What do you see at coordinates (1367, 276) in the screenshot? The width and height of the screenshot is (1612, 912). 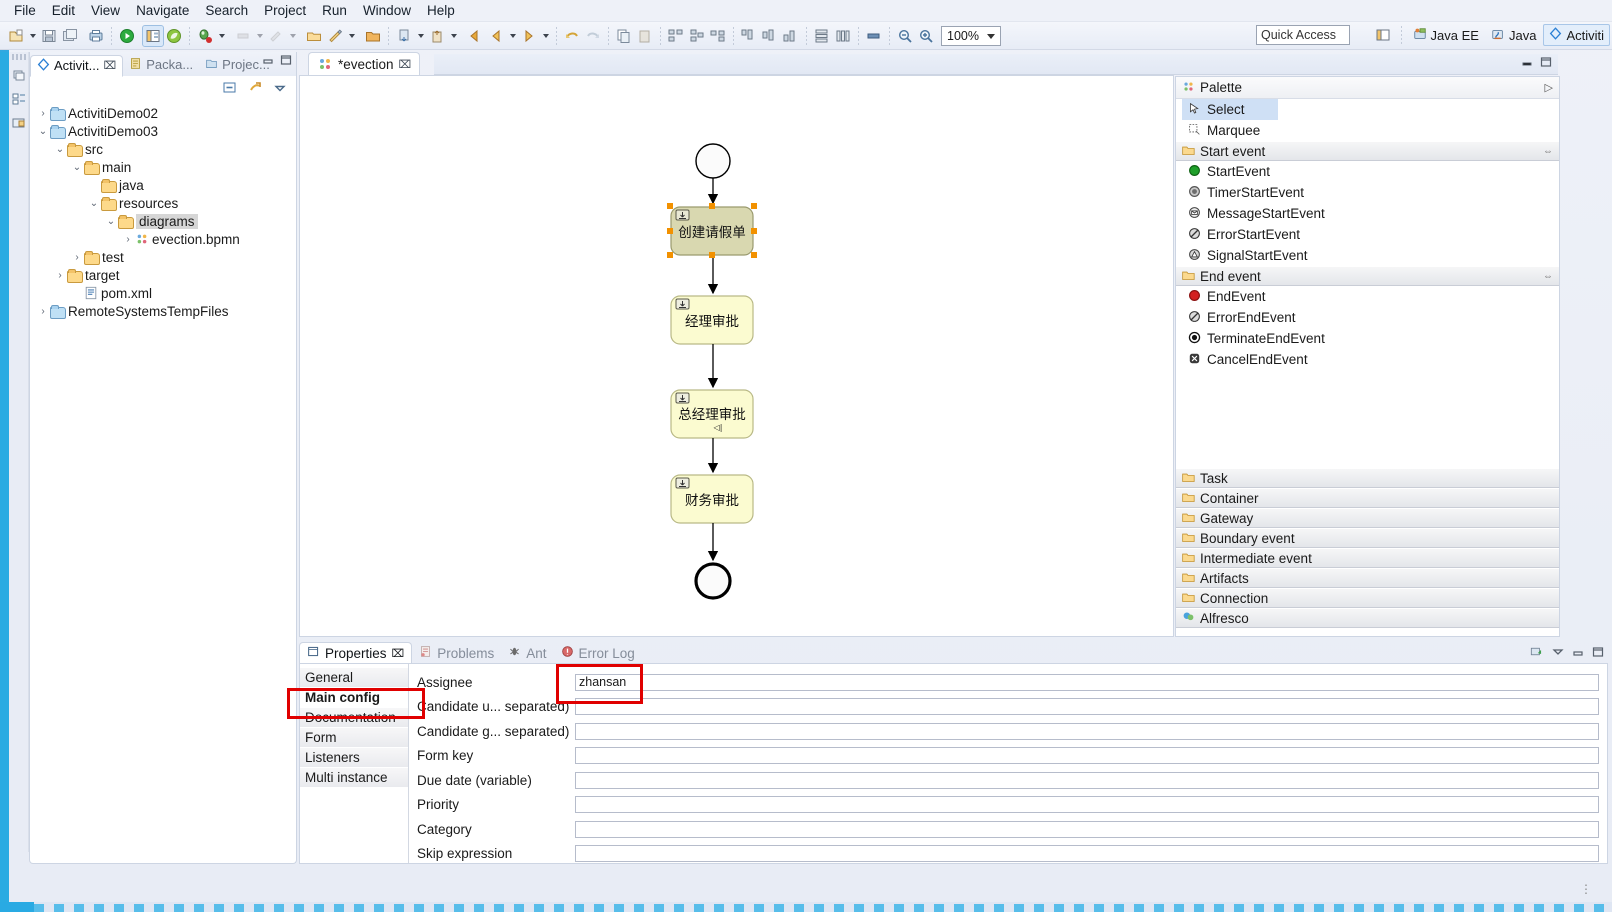 I see `palette-group-end-event: End event ⇔` at bounding box center [1367, 276].